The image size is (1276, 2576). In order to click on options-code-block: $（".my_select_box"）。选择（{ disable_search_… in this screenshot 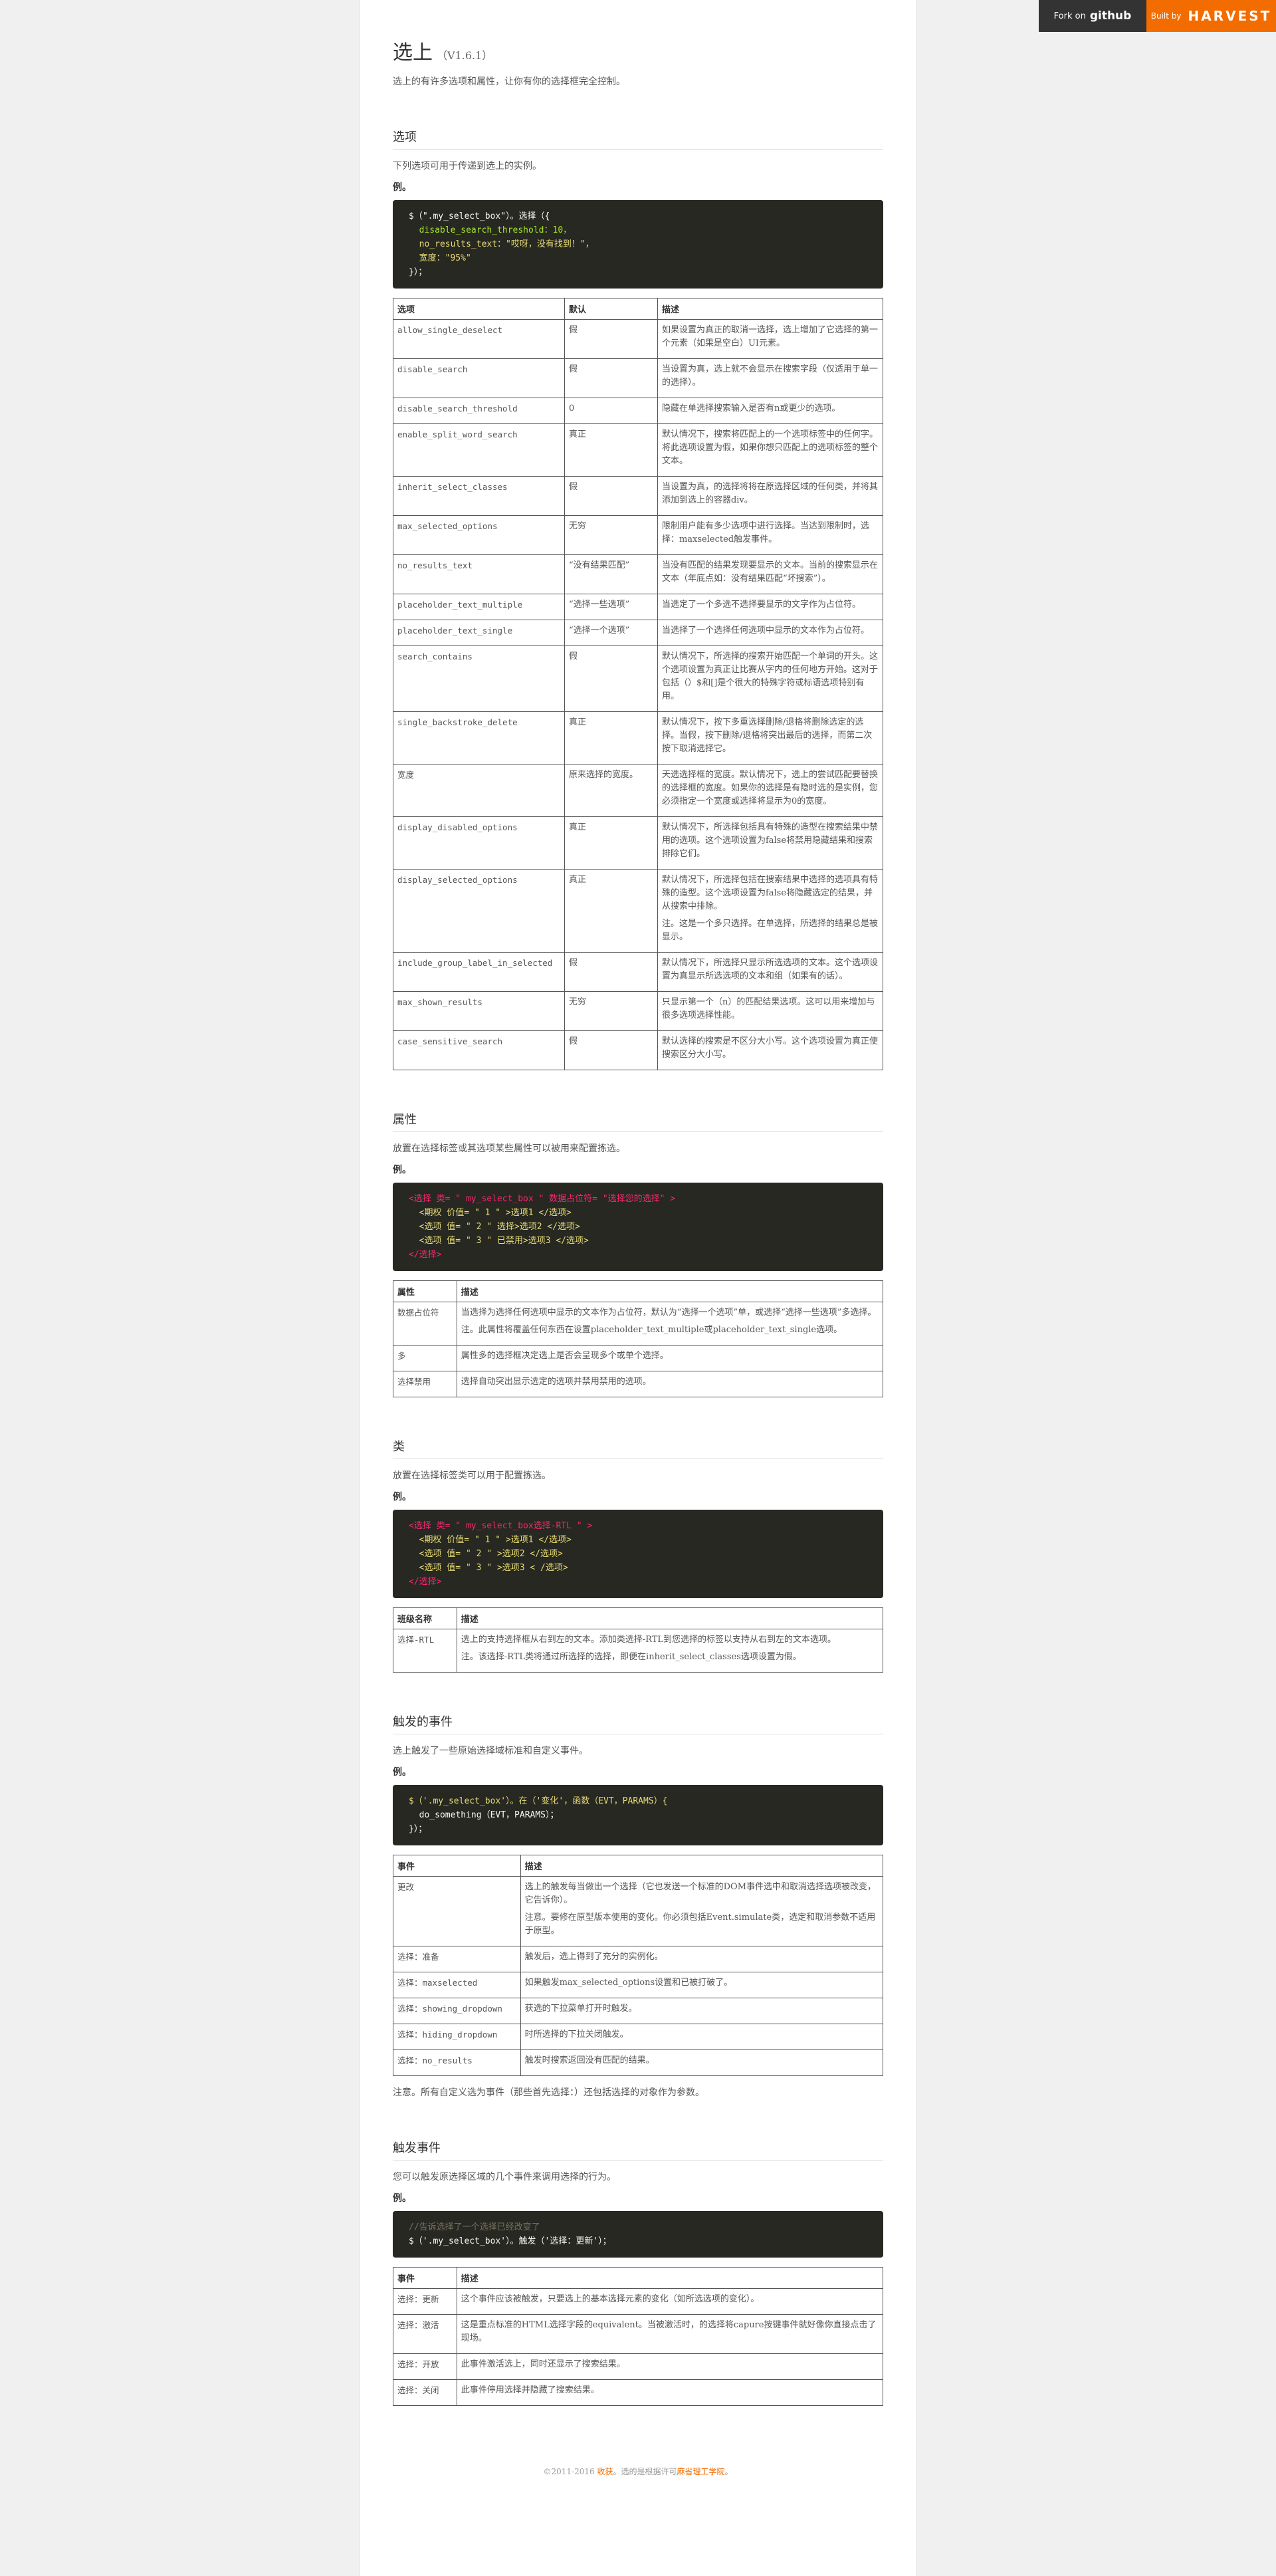, I will do `click(638, 244)`.